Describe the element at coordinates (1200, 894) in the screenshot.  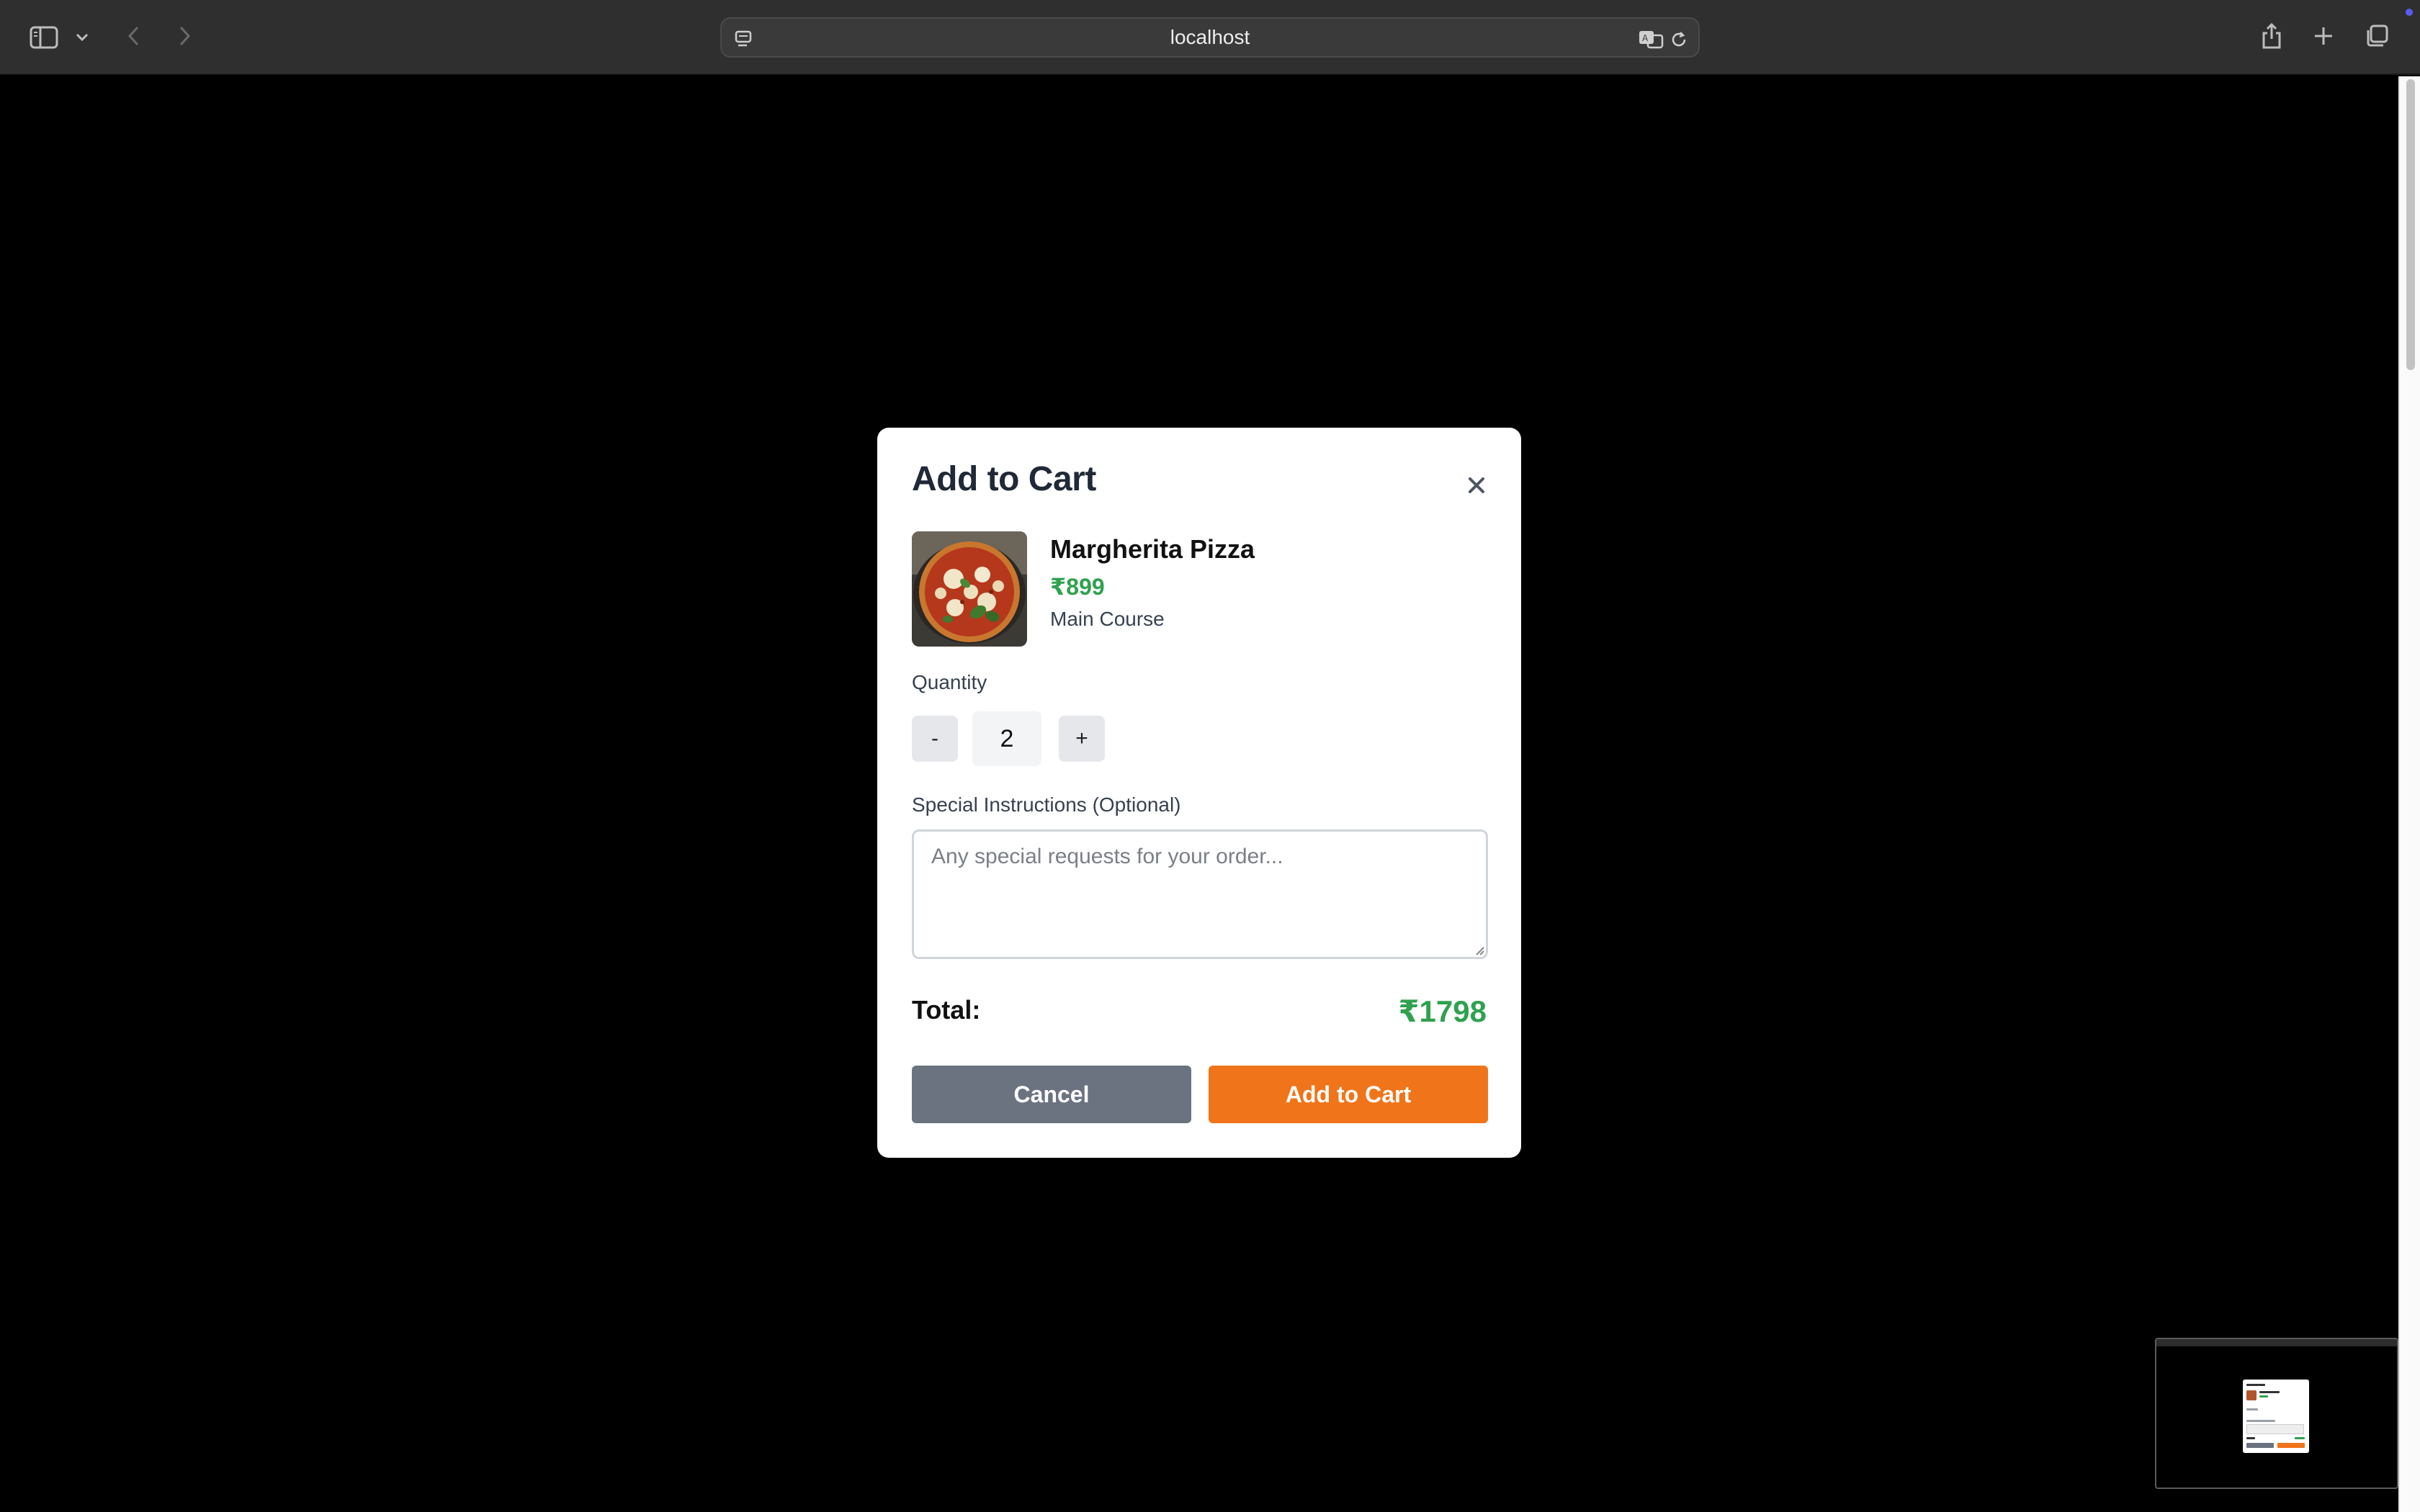
I see `special-instructions-input` at that location.